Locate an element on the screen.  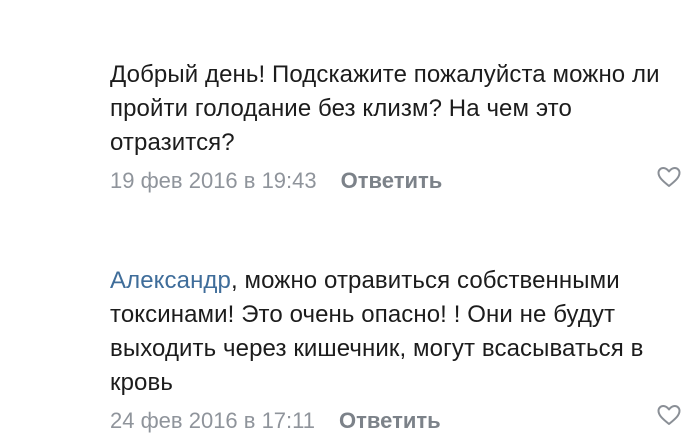
comment-meta: 24 фев 2016 в 17:11 Ответить is located at coordinates (396, 419).